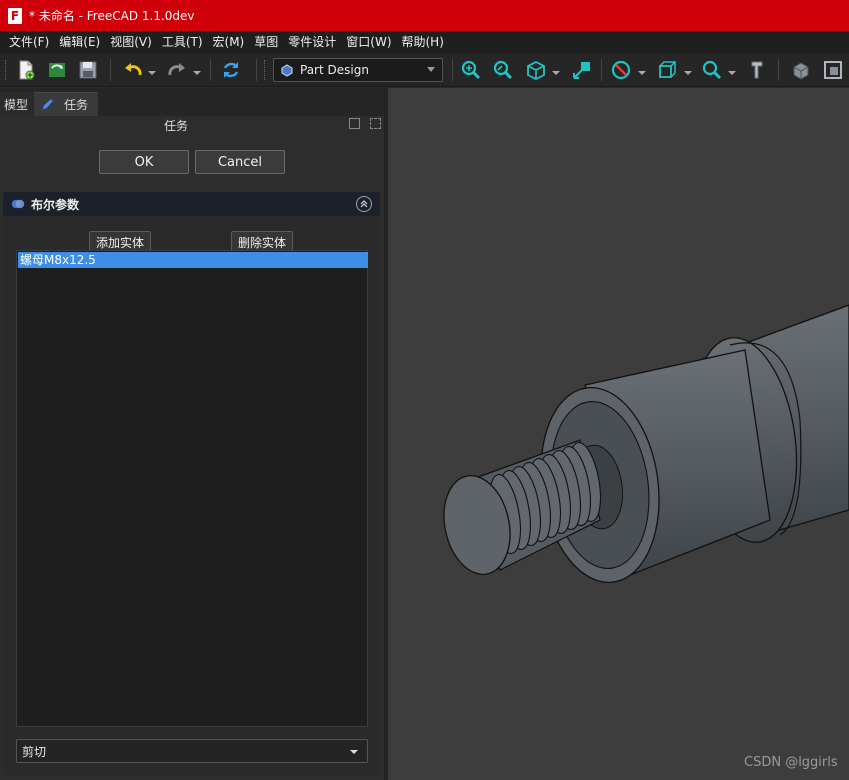 The image size is (849, 780). I want to click on panel-title: 任务, so click(176, 126).